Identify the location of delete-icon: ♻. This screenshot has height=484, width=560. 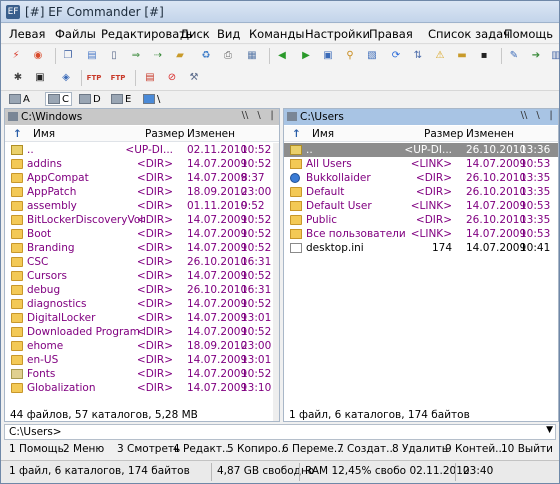
(206, 56).